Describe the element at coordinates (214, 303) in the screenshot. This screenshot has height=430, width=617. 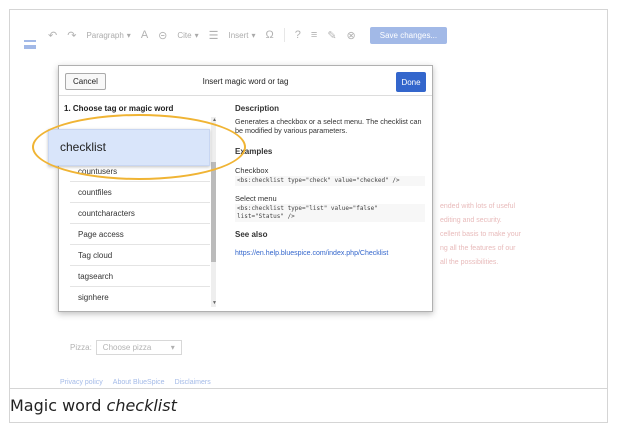
I see `scroll-down-icon: ▼` at that location.